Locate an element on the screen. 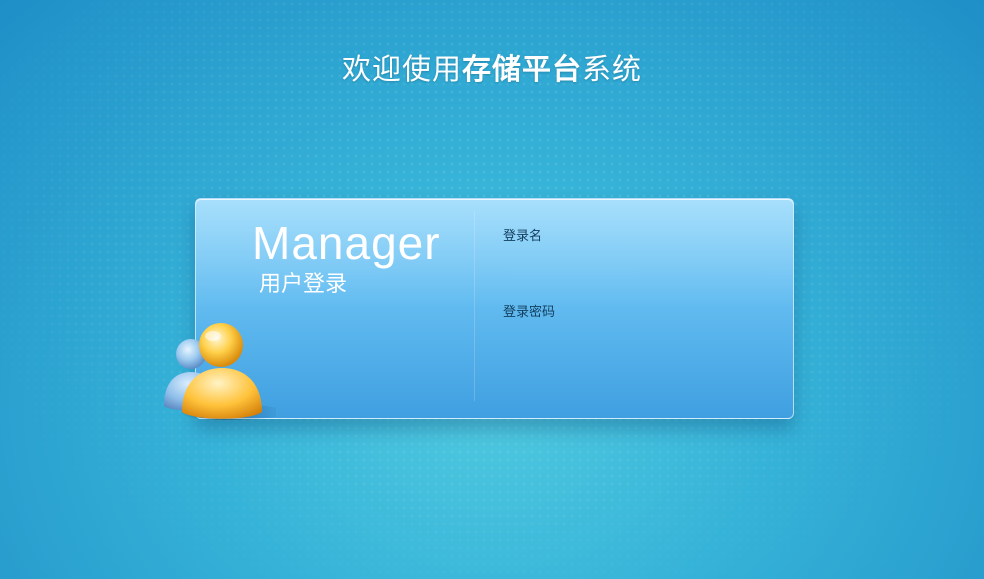  users-icon-highlight is located at coordinates (213, 336).